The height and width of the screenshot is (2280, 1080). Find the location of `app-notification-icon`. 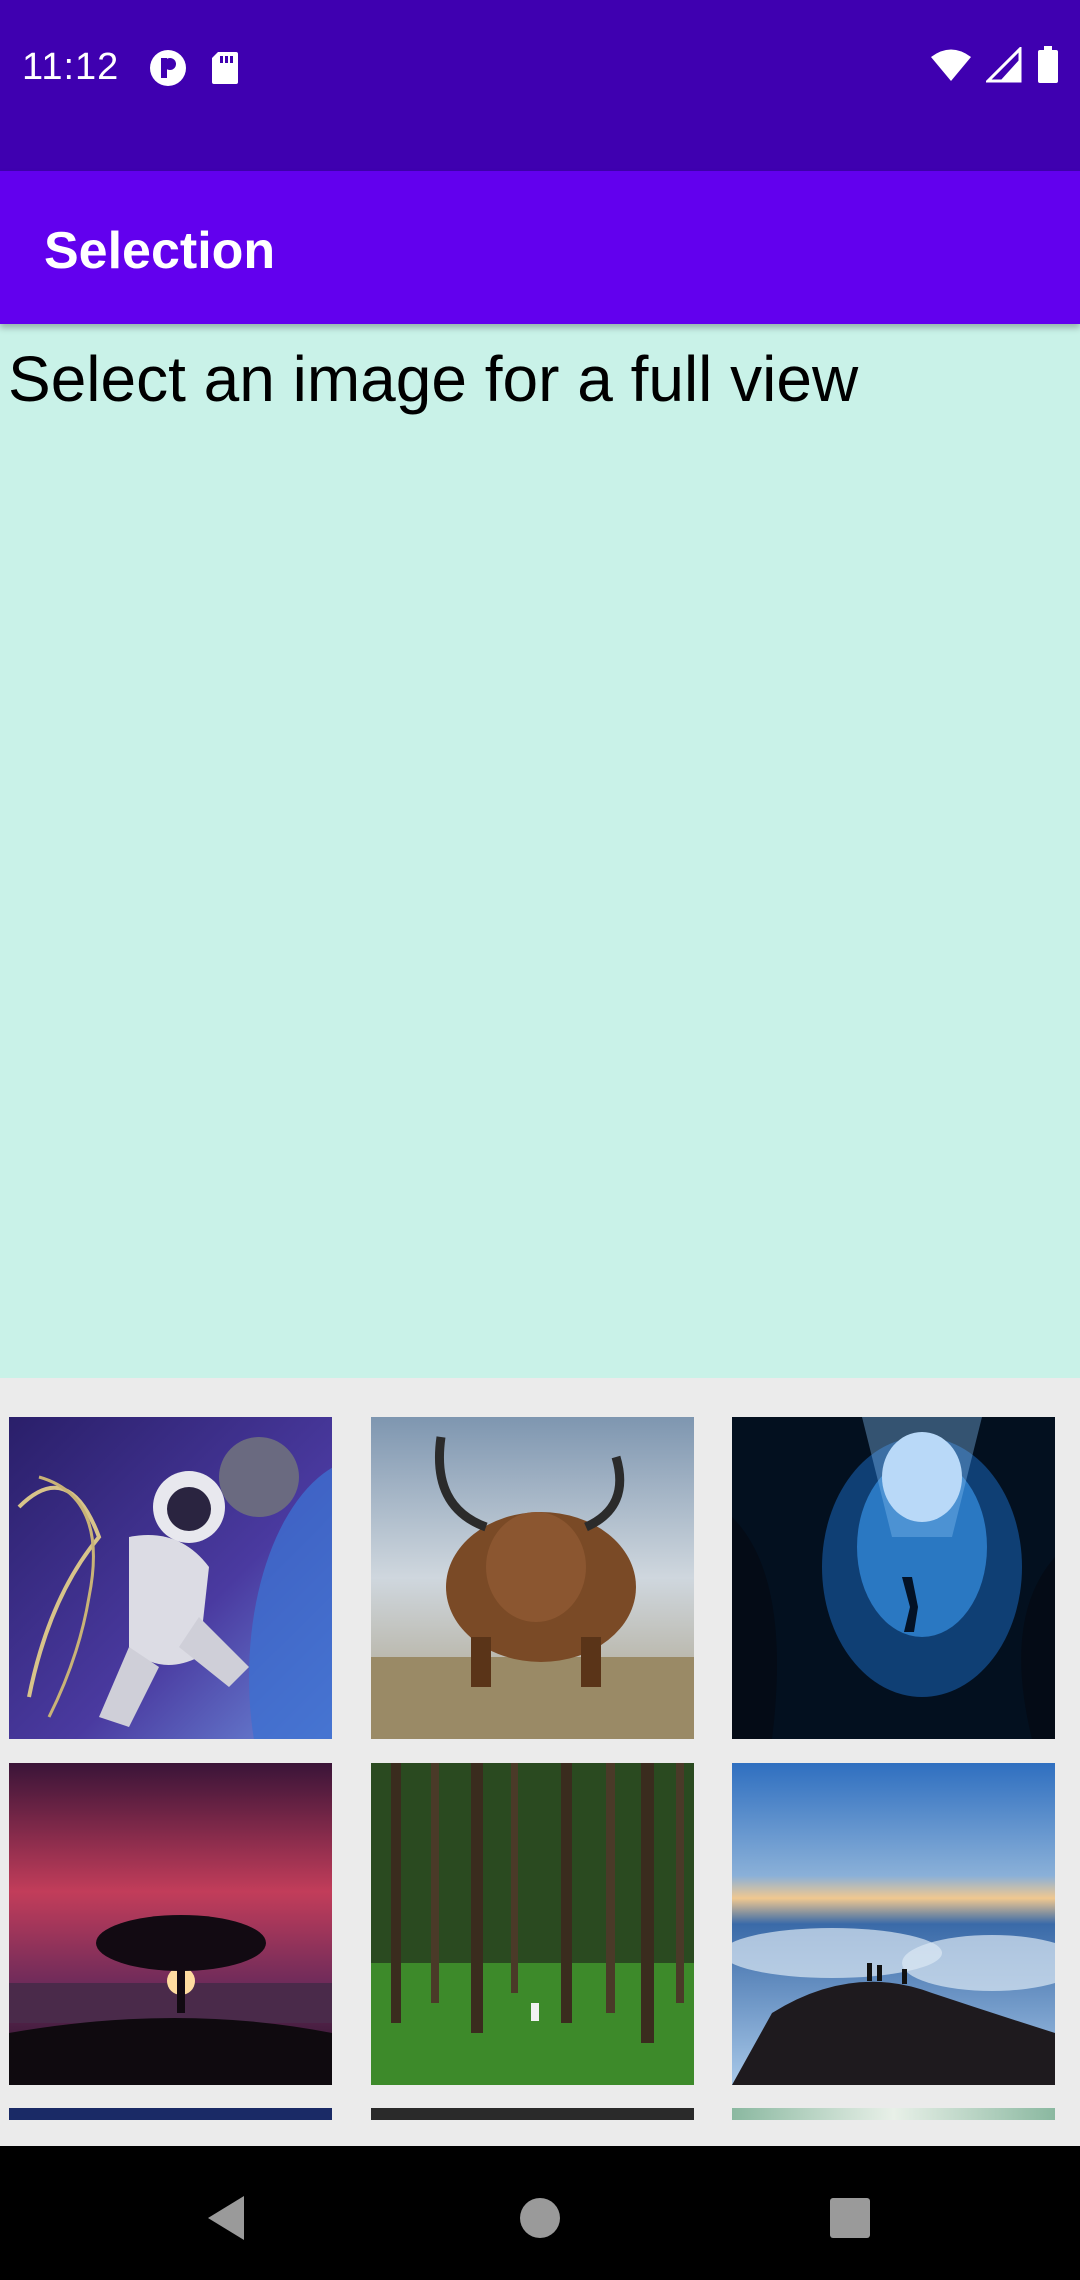

app-notification-icon is located at coordinates (168, 70).